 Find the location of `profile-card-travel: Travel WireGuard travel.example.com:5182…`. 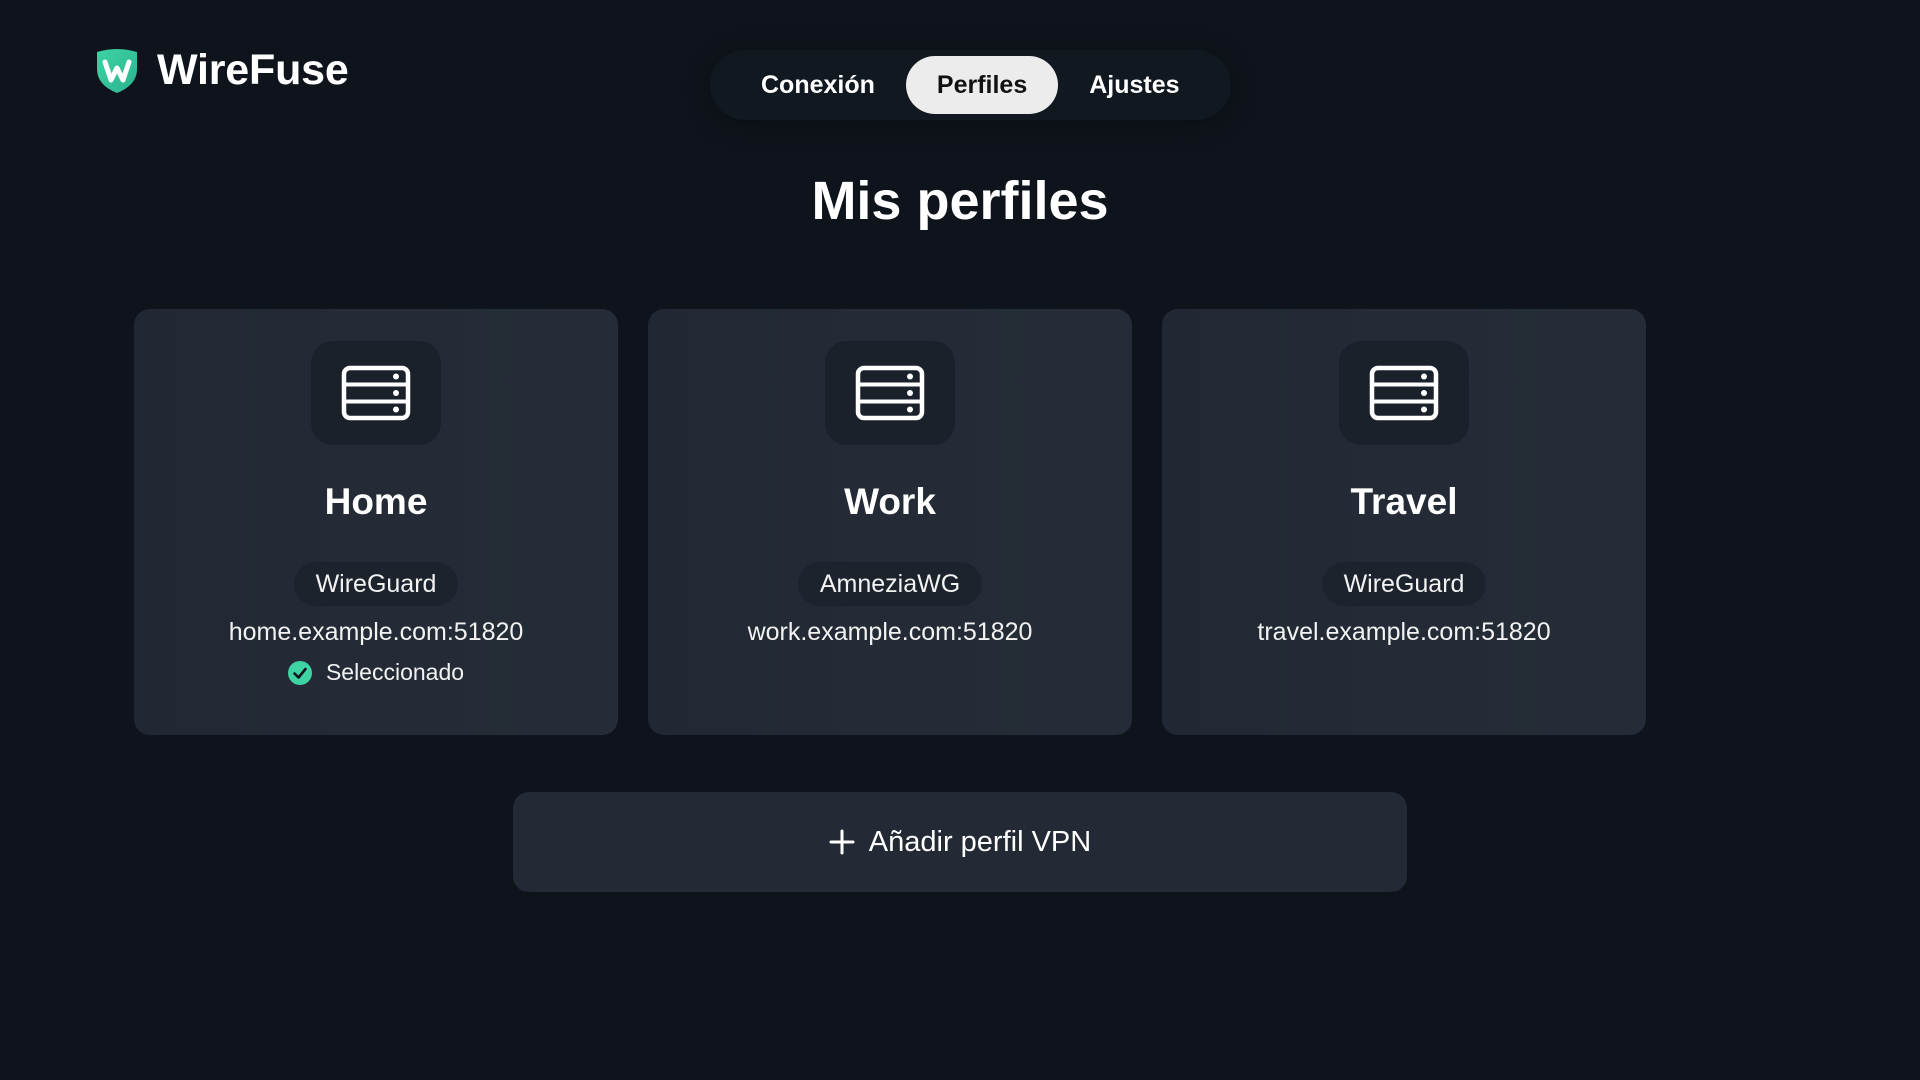

profile-card-travel: Travel WireGuard travel.example.com:5182… is located at coordinates (1404, 522).